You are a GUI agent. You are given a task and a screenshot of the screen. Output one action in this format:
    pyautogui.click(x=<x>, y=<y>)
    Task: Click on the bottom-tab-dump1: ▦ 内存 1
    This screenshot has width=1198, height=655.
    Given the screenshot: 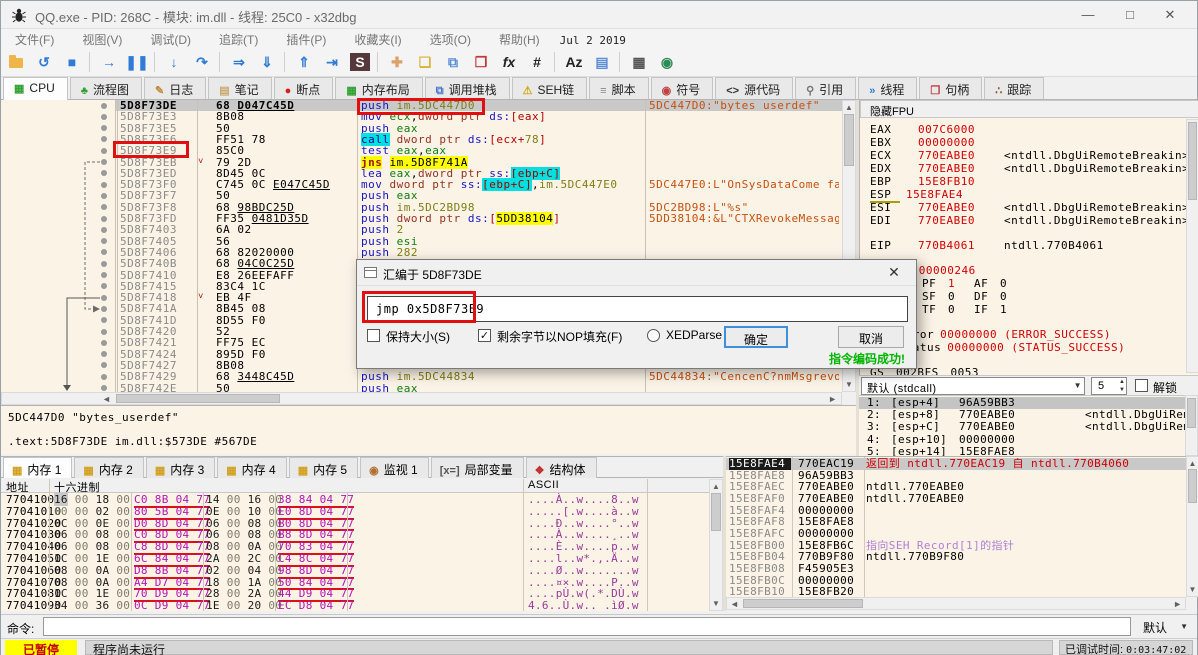 What is the action you would take?
    pyautogui.click(x=38, y=467)
    